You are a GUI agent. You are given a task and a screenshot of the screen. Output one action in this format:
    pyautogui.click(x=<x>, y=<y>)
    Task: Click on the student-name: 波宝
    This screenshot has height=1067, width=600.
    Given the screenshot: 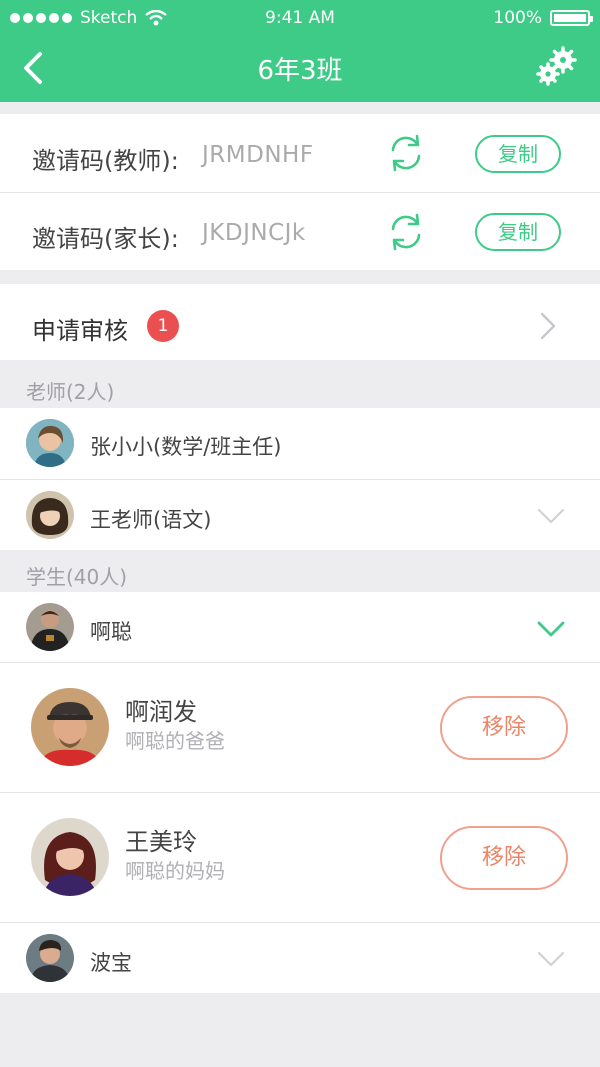 What is the action you would take?
    pyautogui.click(x=111, y=963)
    